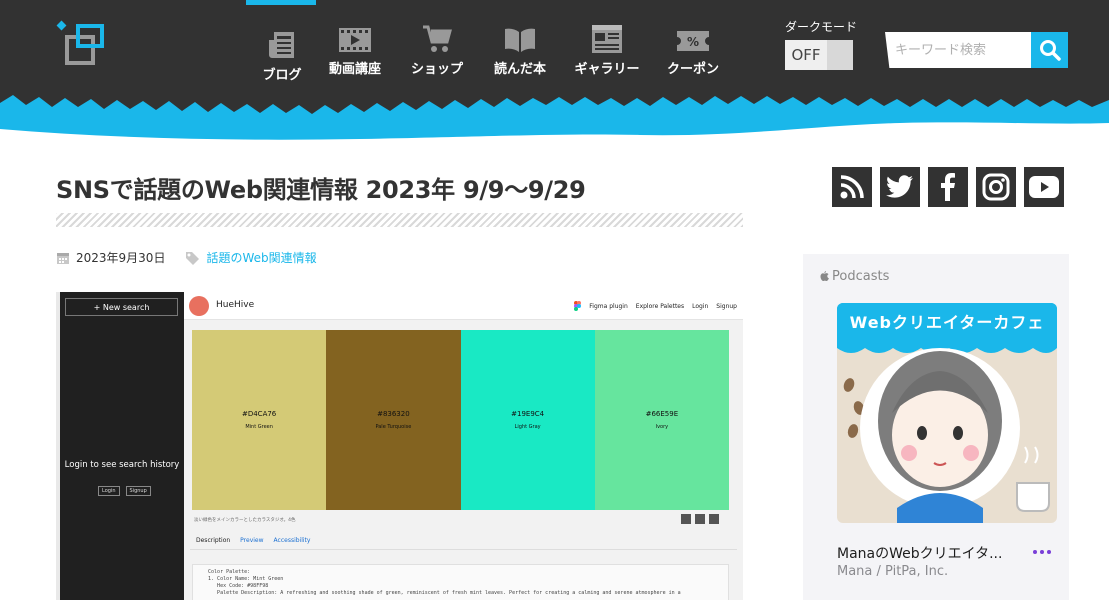 Image resolution: width=1109 pixels, height=600 pixels. Describe the element at coordinates (252, 540) in the screenshot. I see `tab-preview: Preview` at that location.